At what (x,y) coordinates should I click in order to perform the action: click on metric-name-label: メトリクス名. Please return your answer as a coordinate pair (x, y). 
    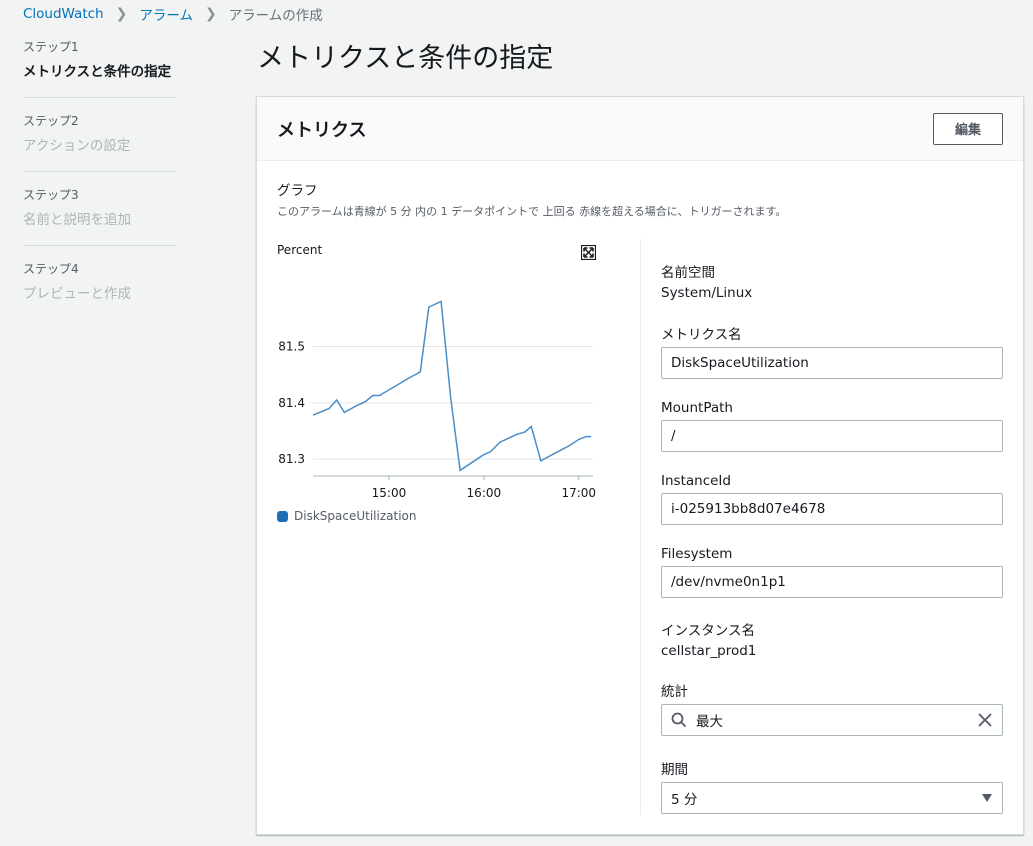
    Looking at the image, I should click on (701, 335).